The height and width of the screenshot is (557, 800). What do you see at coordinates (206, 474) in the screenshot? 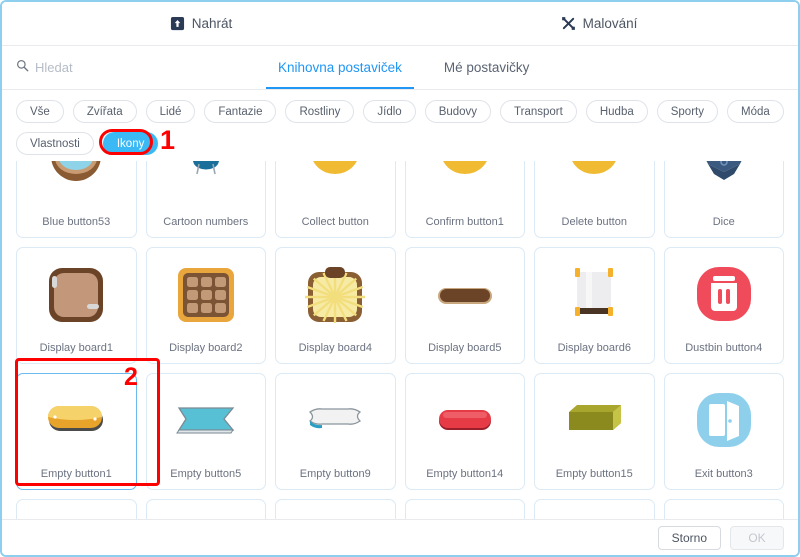
I see `sprite-card-label: Empty button5` at bounding box center [206, 474].